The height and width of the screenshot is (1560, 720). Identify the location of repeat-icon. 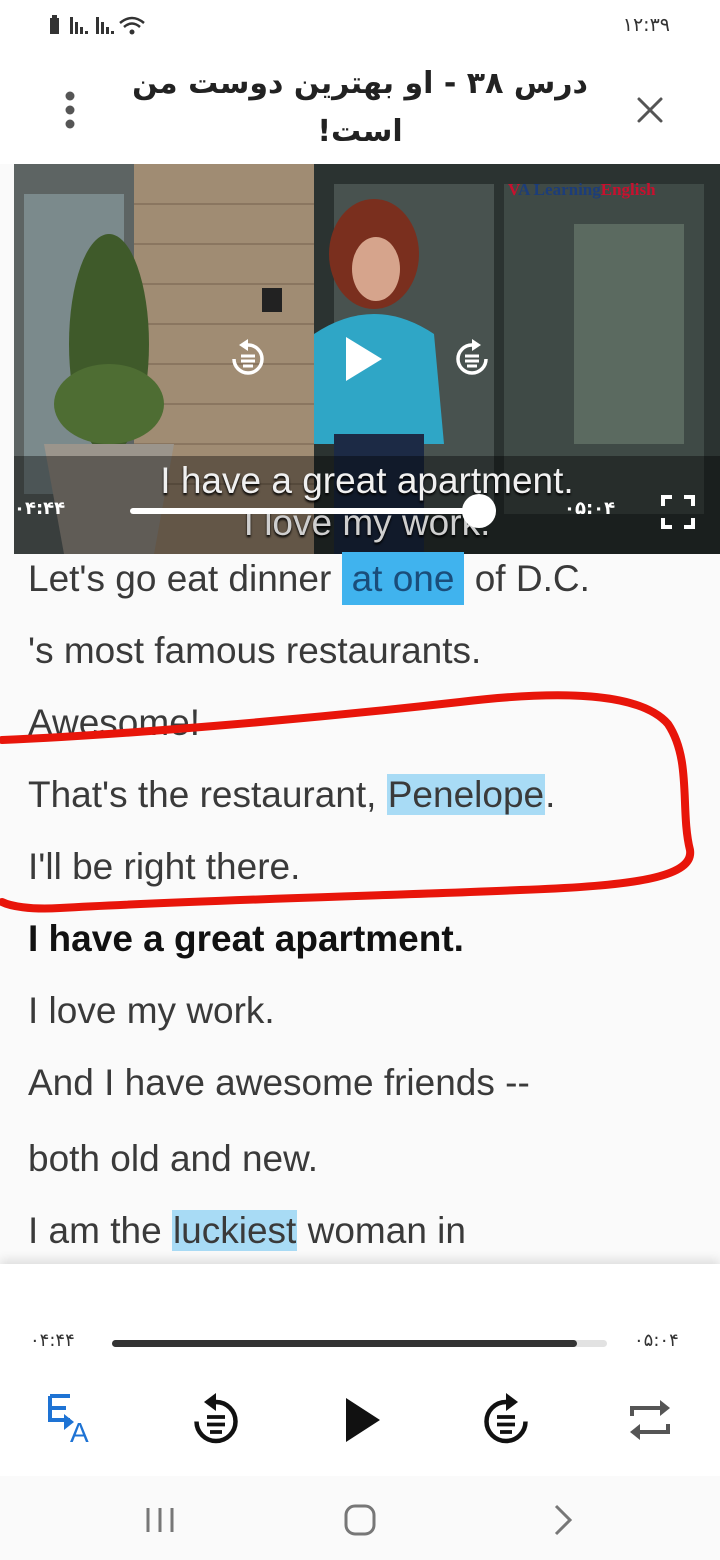
(650, 1420).